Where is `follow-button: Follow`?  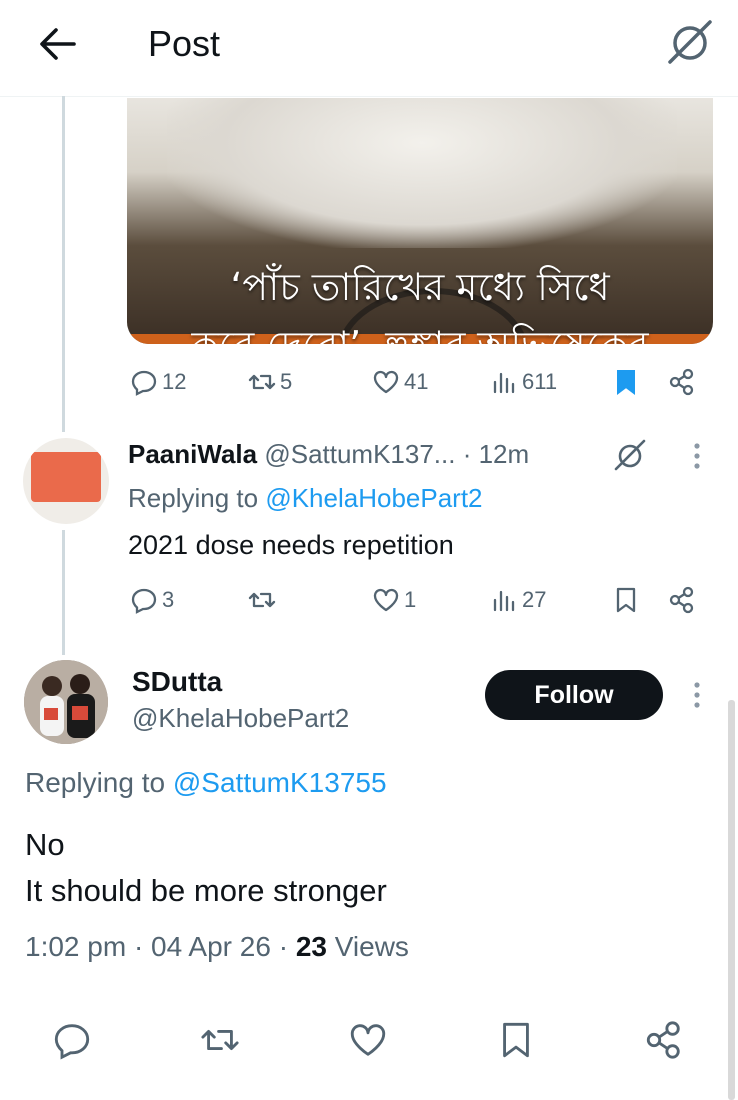
follow-button: Follow is located at coordinates (574, 695).